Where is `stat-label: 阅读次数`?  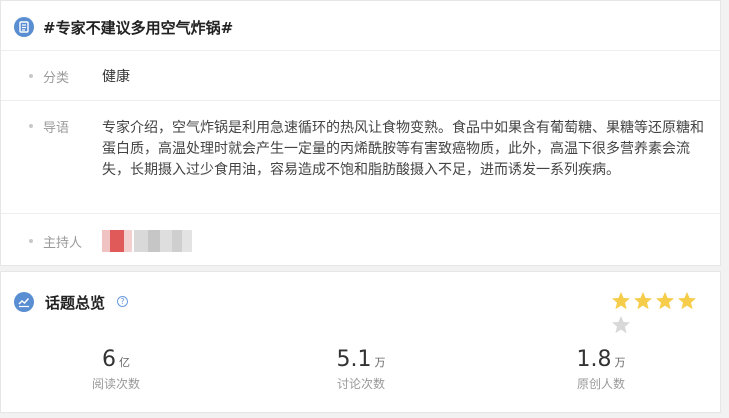
stat-label: 阅读次数 is located at coordinates (115, 384).